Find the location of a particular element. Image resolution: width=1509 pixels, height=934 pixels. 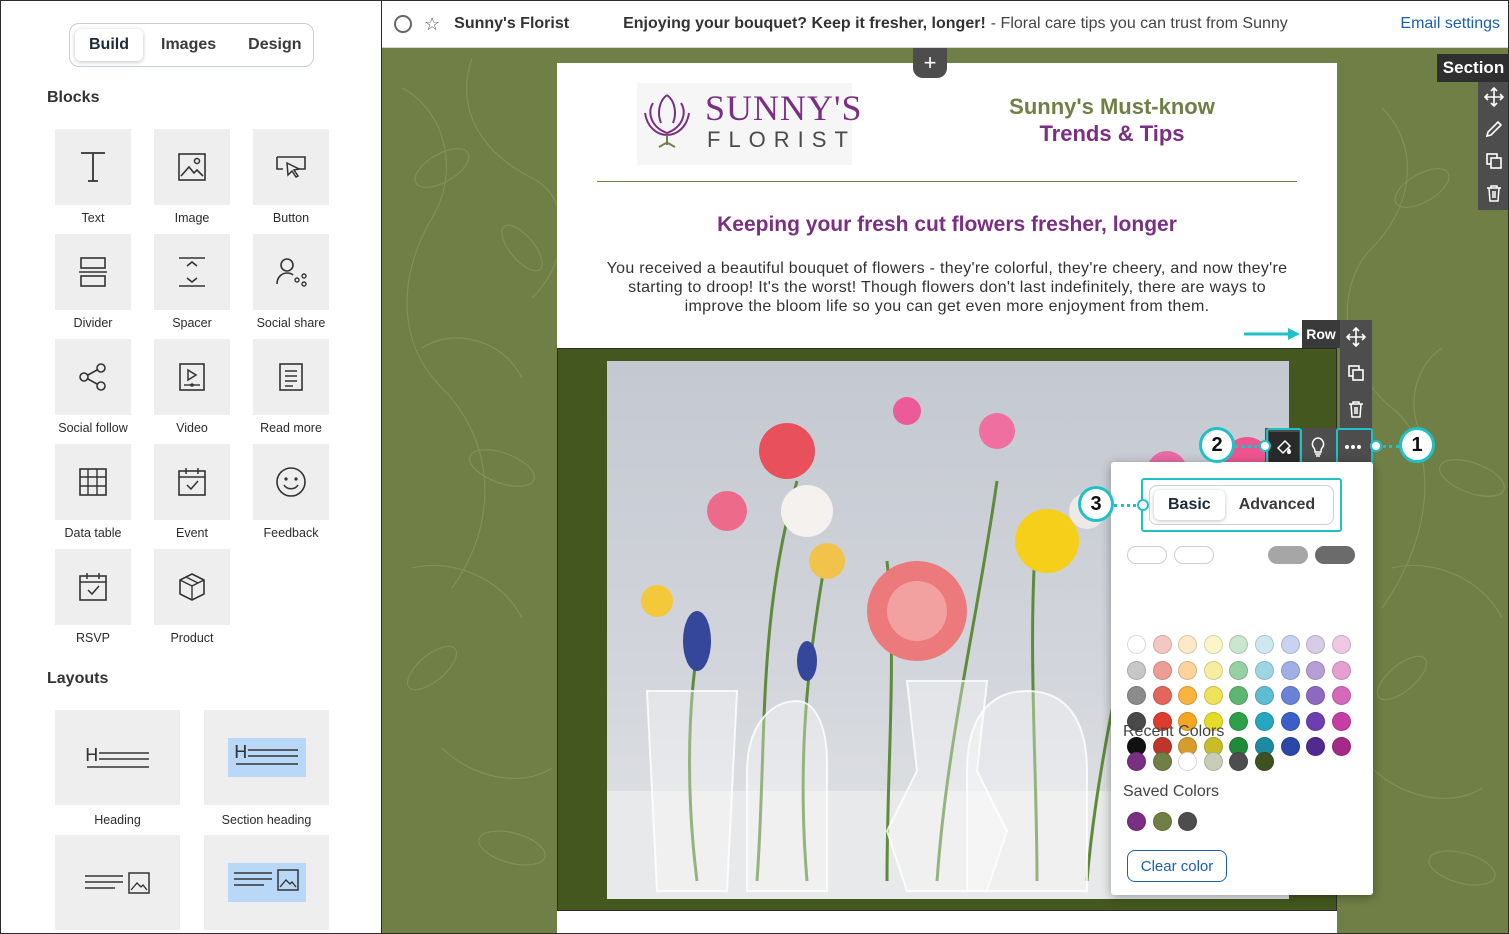

layout-text-image is located at coordinates (117, 882).